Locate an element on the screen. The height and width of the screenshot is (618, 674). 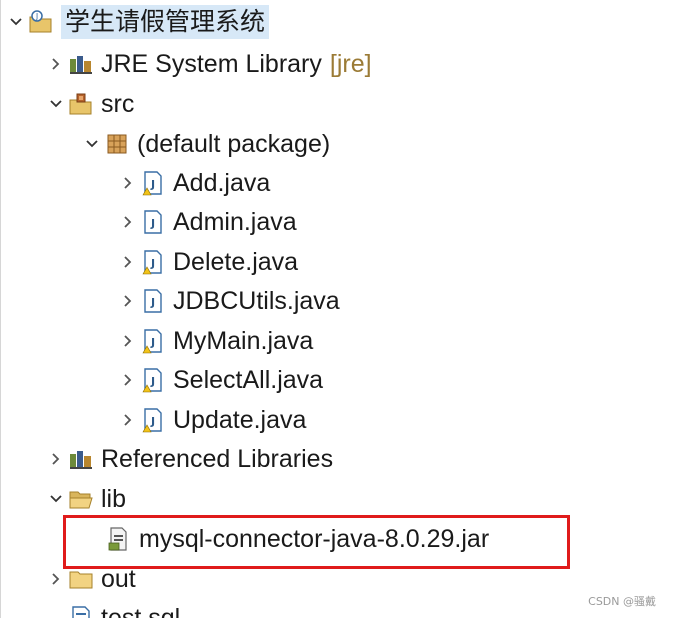
package-icon is located at coordinates (117, 144).